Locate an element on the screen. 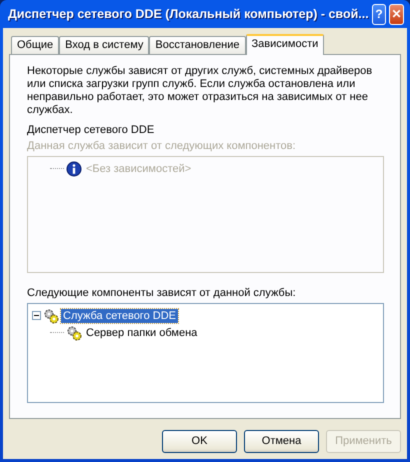 The height and width of the screenshot is (462, 410). tree-label: Данная служба зависит от следующих компонентов: is located at coordinates (162, 146).